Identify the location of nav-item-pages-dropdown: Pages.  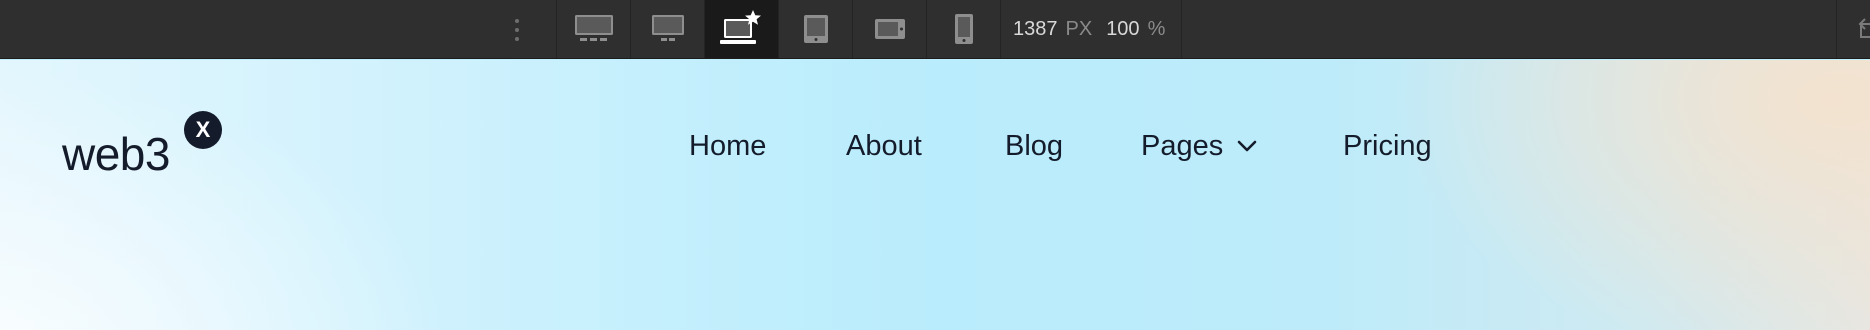
(1199, 146).